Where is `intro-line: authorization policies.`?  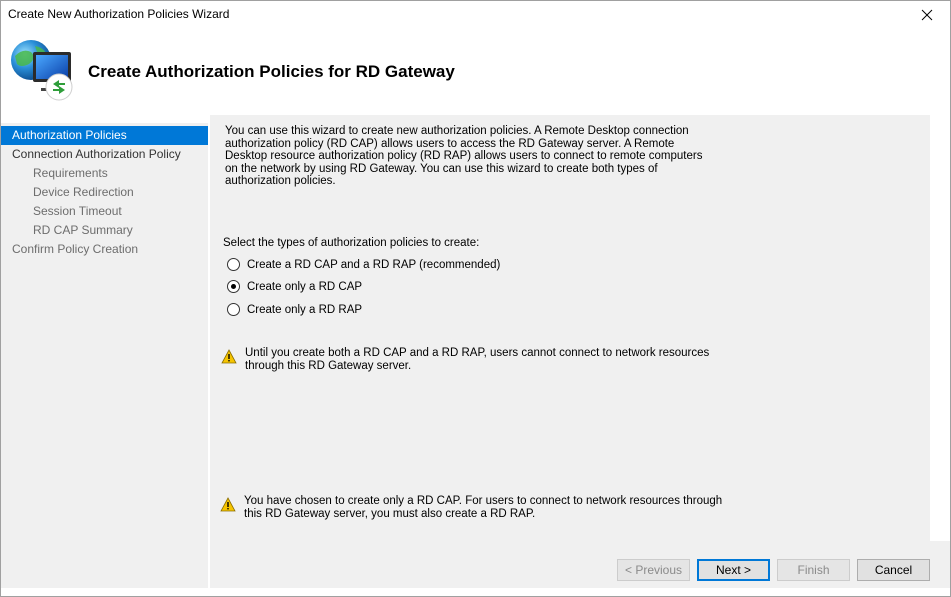
intro-line: authorization policies. is located at coordinates (280, 181).